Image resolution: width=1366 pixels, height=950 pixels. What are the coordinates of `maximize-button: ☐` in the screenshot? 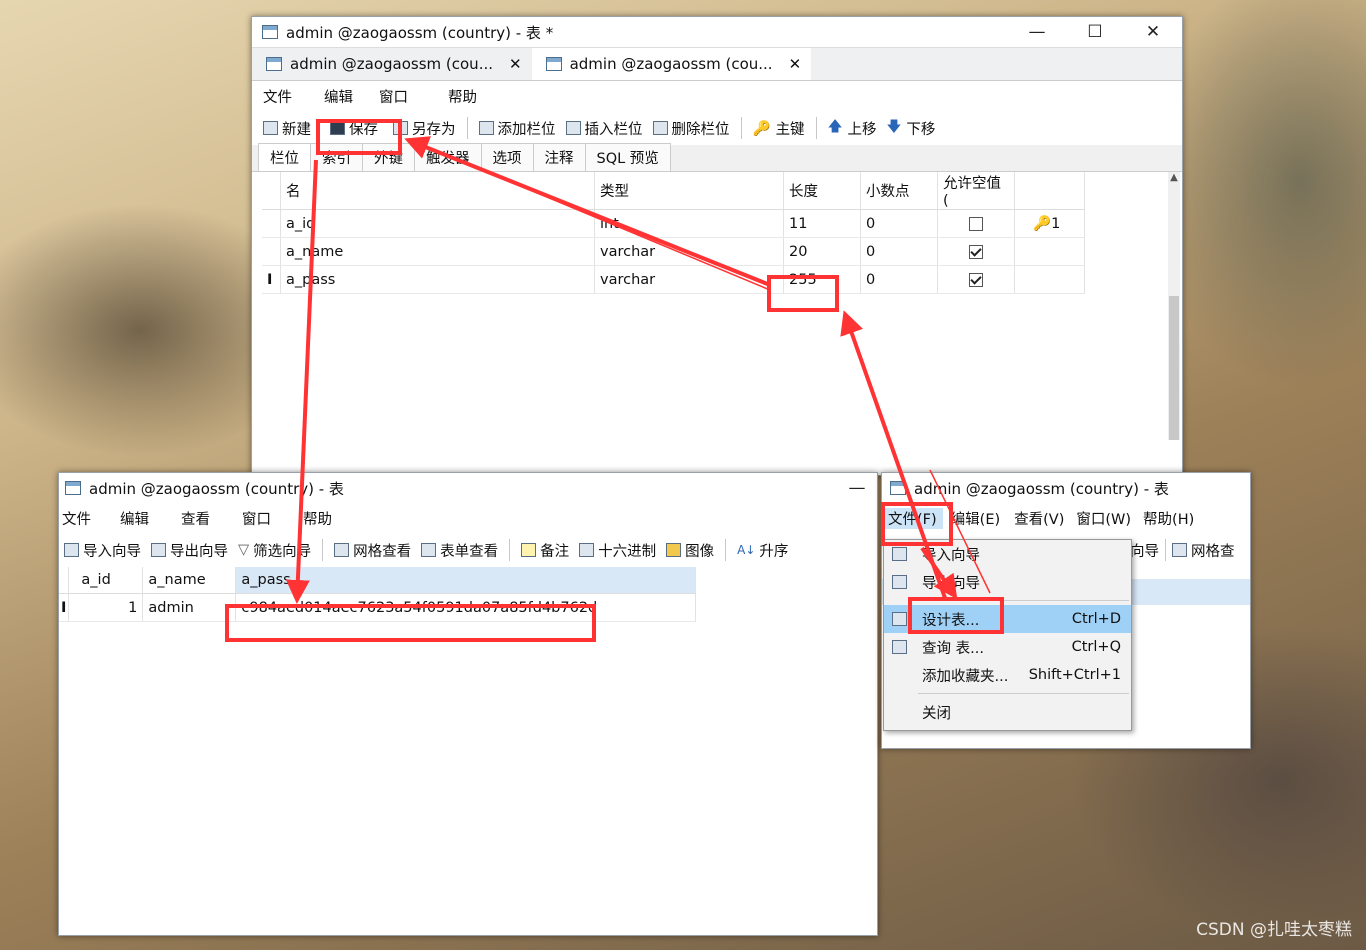 It's located at (1095, 32).